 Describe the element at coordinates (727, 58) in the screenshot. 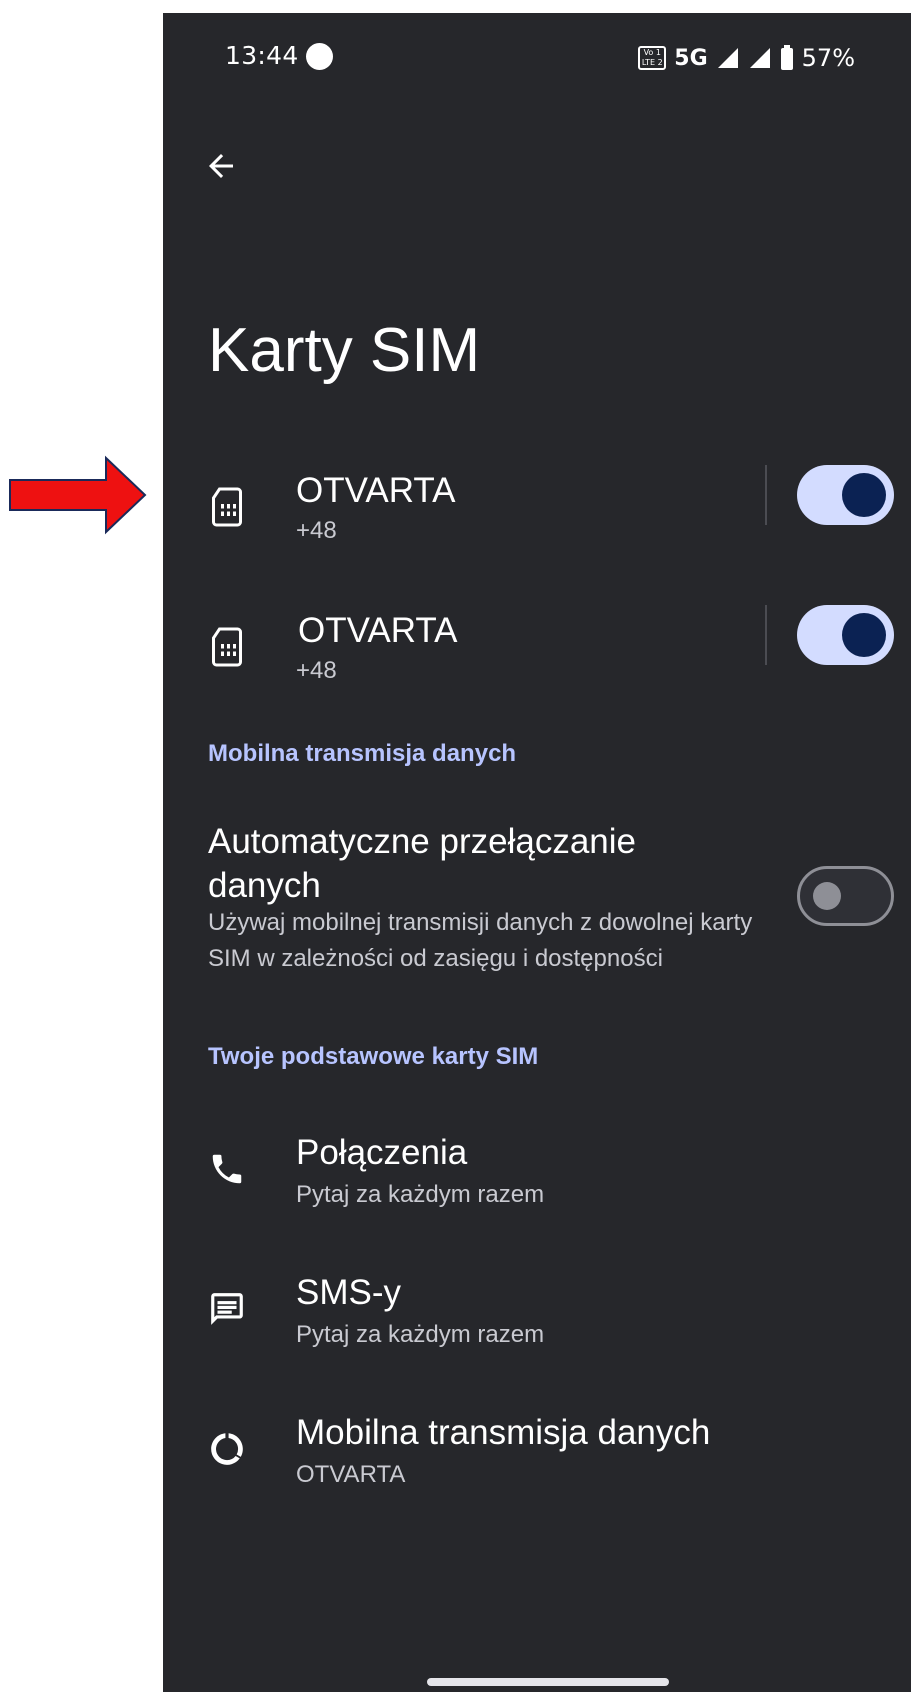

I see `signal-sim1-icon` at that location.